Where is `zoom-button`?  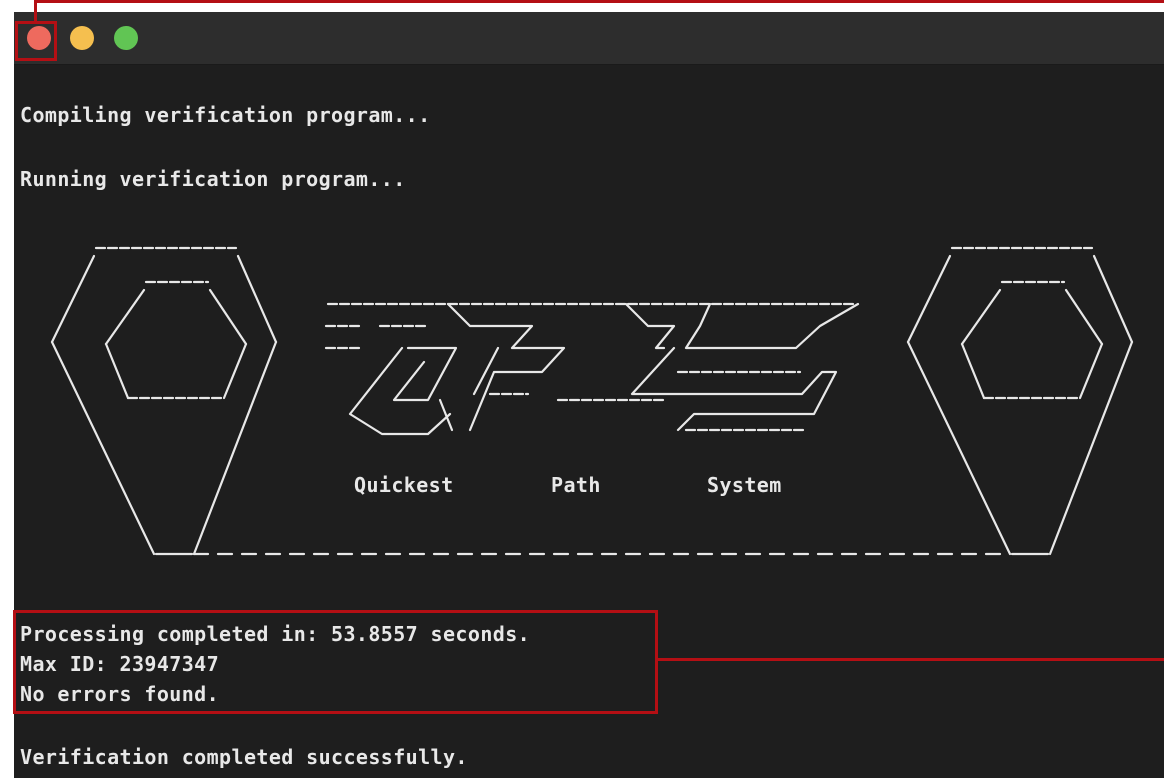
zoom-button is located at coordinates (126, 38).